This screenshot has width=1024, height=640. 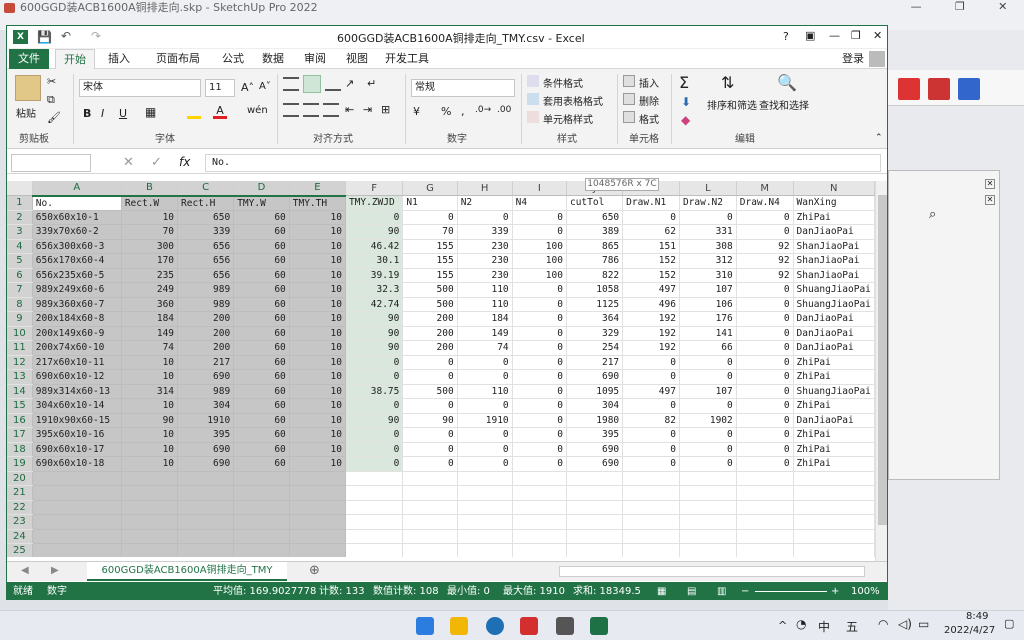 I want to click on row-header: 21, so click(x=20, y=493).